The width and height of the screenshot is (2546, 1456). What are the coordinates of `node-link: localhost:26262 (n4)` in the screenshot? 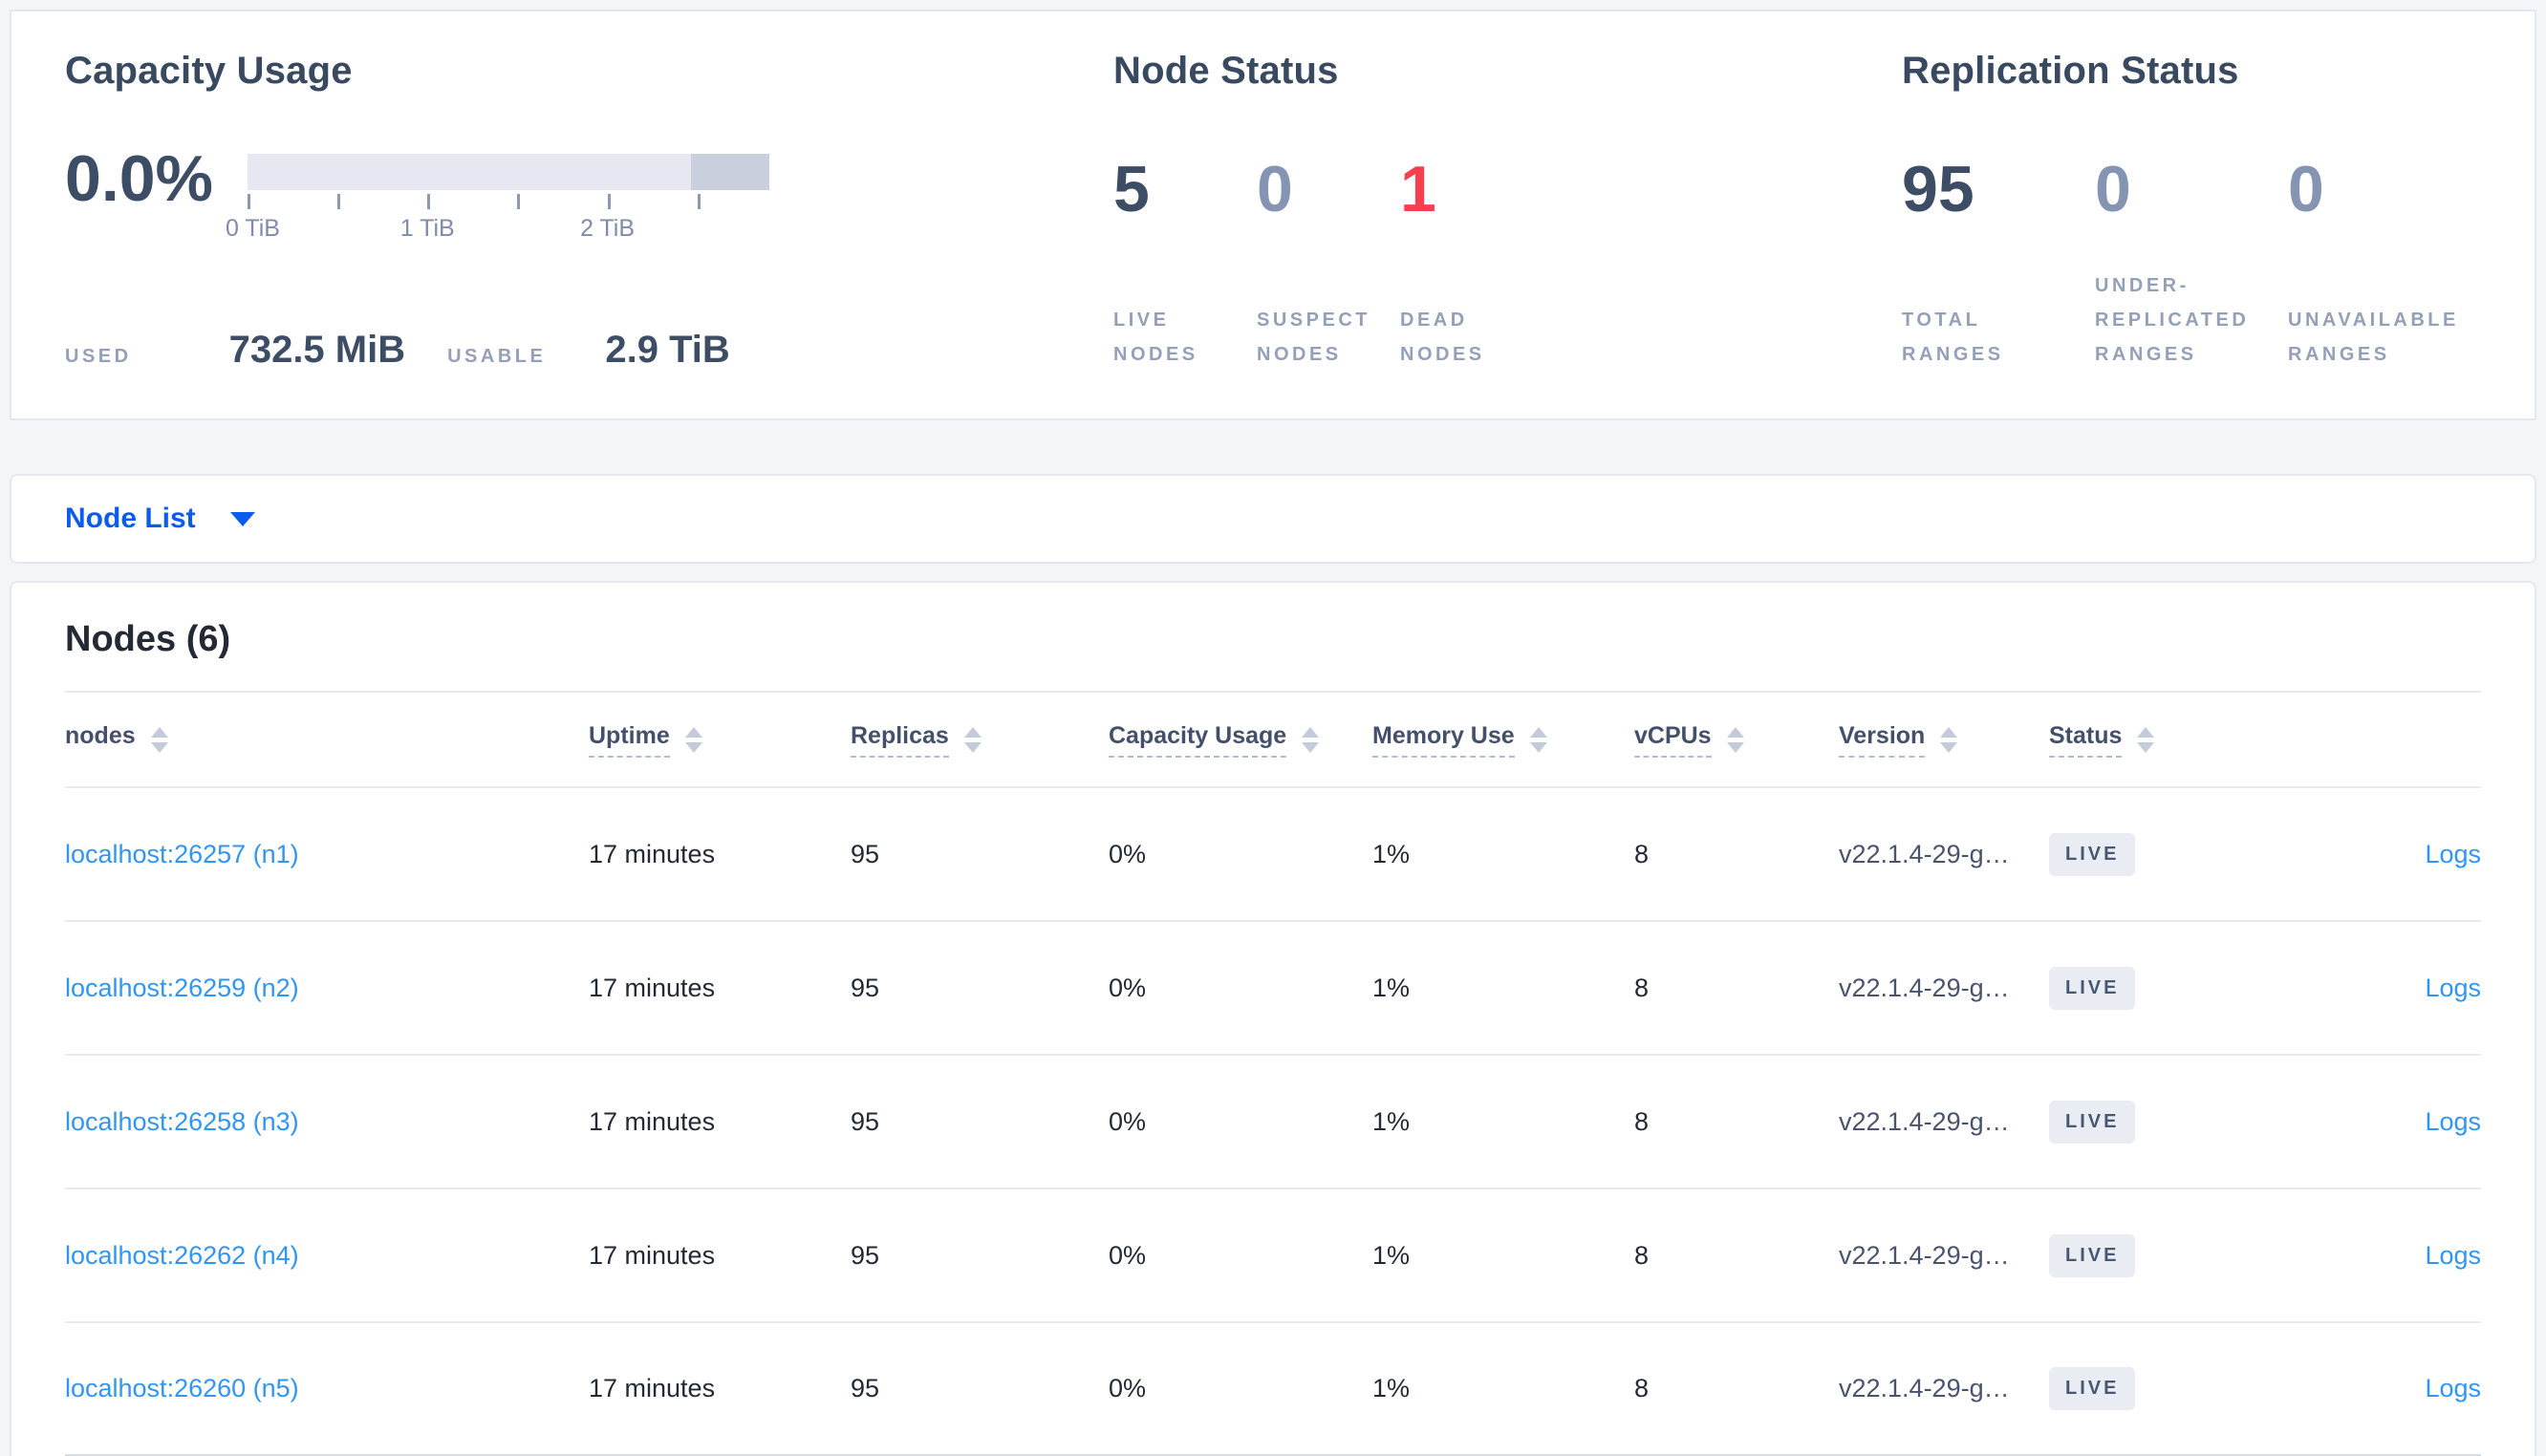 It's located at (182, 1256).